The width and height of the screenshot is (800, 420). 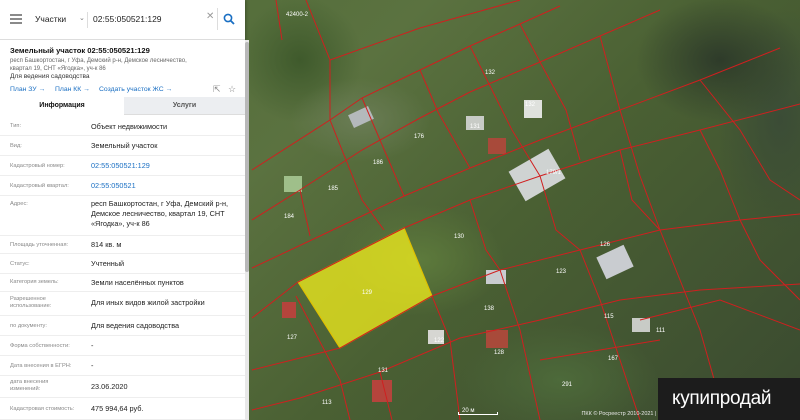 I want to click on tabs: Информация Услуги, so click(x=122, y=106).